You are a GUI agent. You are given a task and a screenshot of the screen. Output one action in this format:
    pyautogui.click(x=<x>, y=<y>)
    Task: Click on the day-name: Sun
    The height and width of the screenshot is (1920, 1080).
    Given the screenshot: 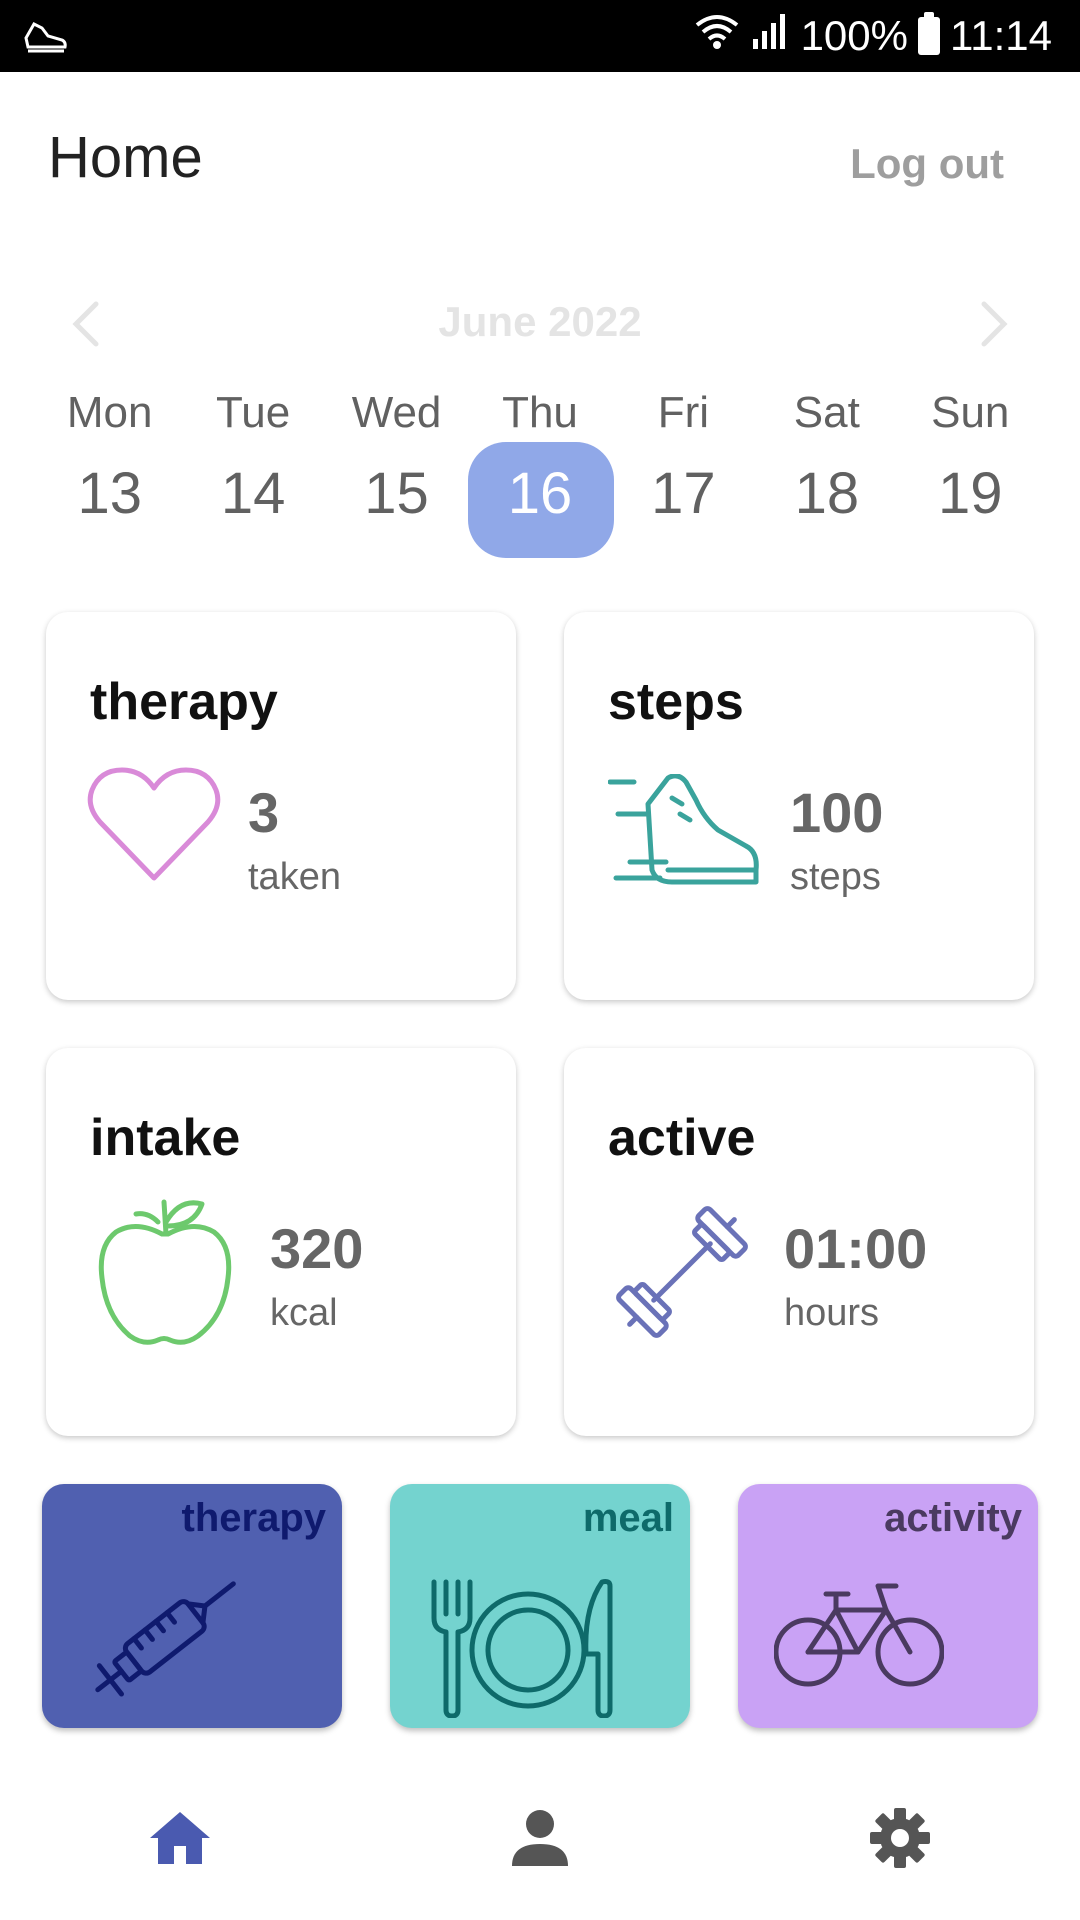 What is the action you would take?
    pyautogui.click(x=970, y=412)
    